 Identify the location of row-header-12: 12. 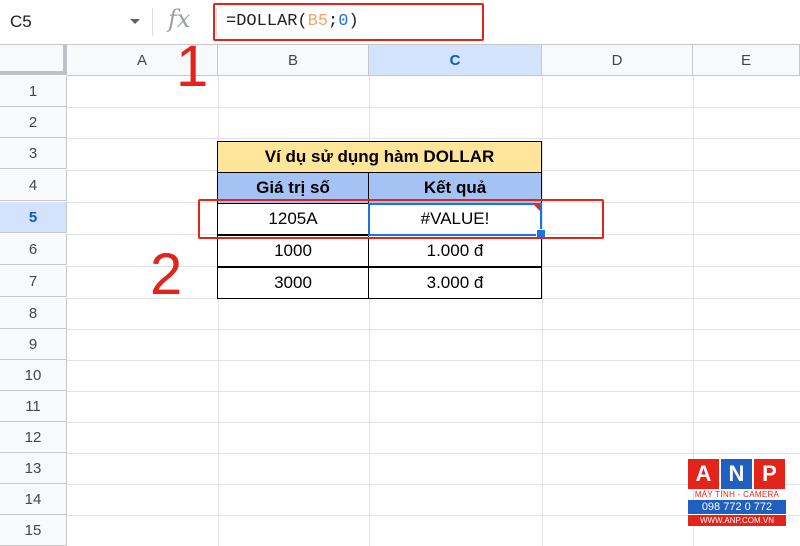
(33, 437).